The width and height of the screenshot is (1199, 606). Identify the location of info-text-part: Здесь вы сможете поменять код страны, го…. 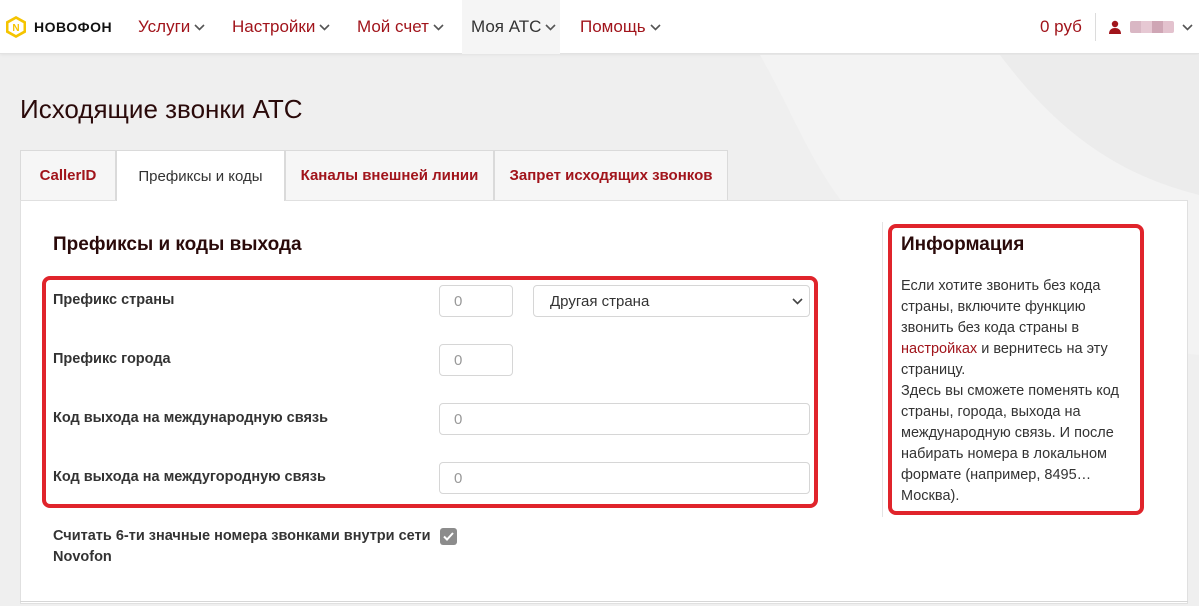
(1010, 443).